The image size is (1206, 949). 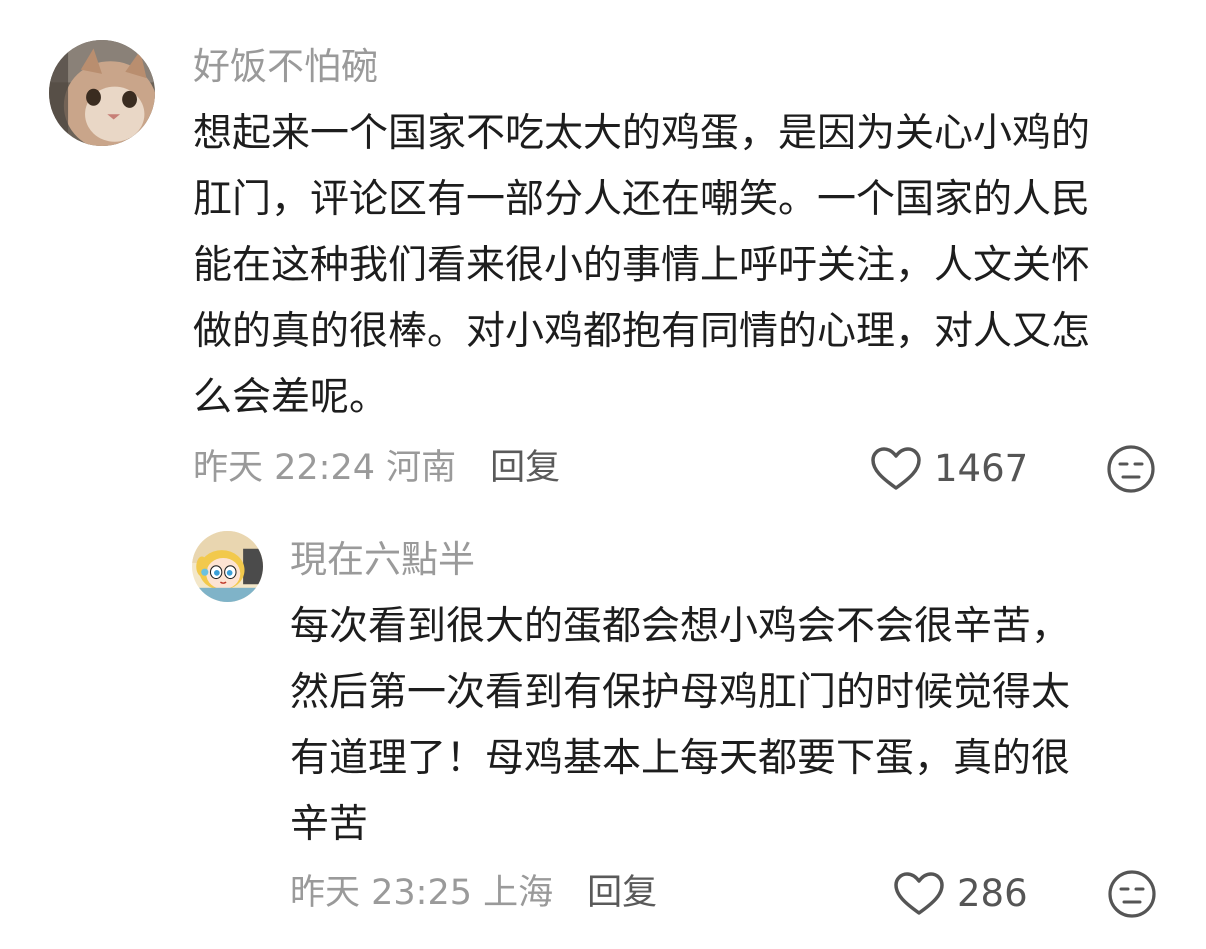 What do you see at coordinates (680, 758) in the screenshot?
I see `comment-text-line: 有道理了！母鸡基本上每天都要下蛋，真的很` at bounding box center [680, 758].